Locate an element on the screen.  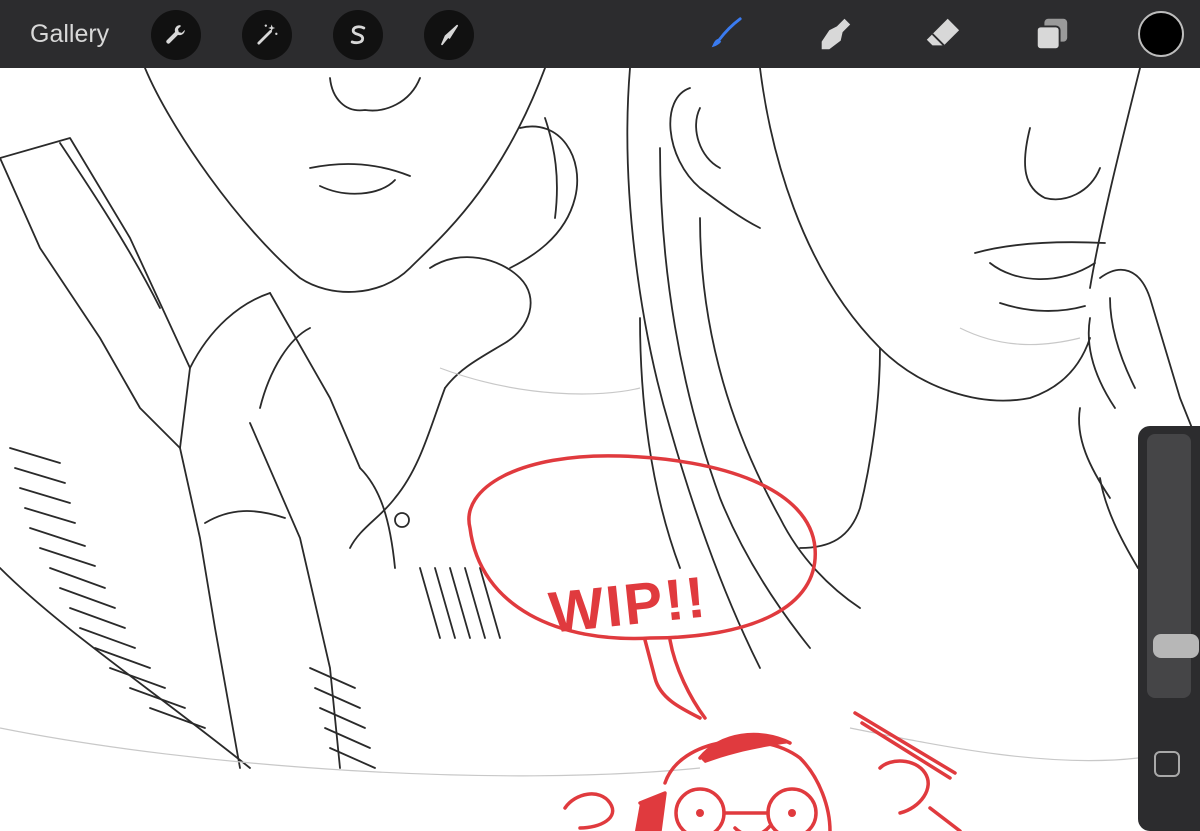
selection-icon is located at coordinates (358, 35).